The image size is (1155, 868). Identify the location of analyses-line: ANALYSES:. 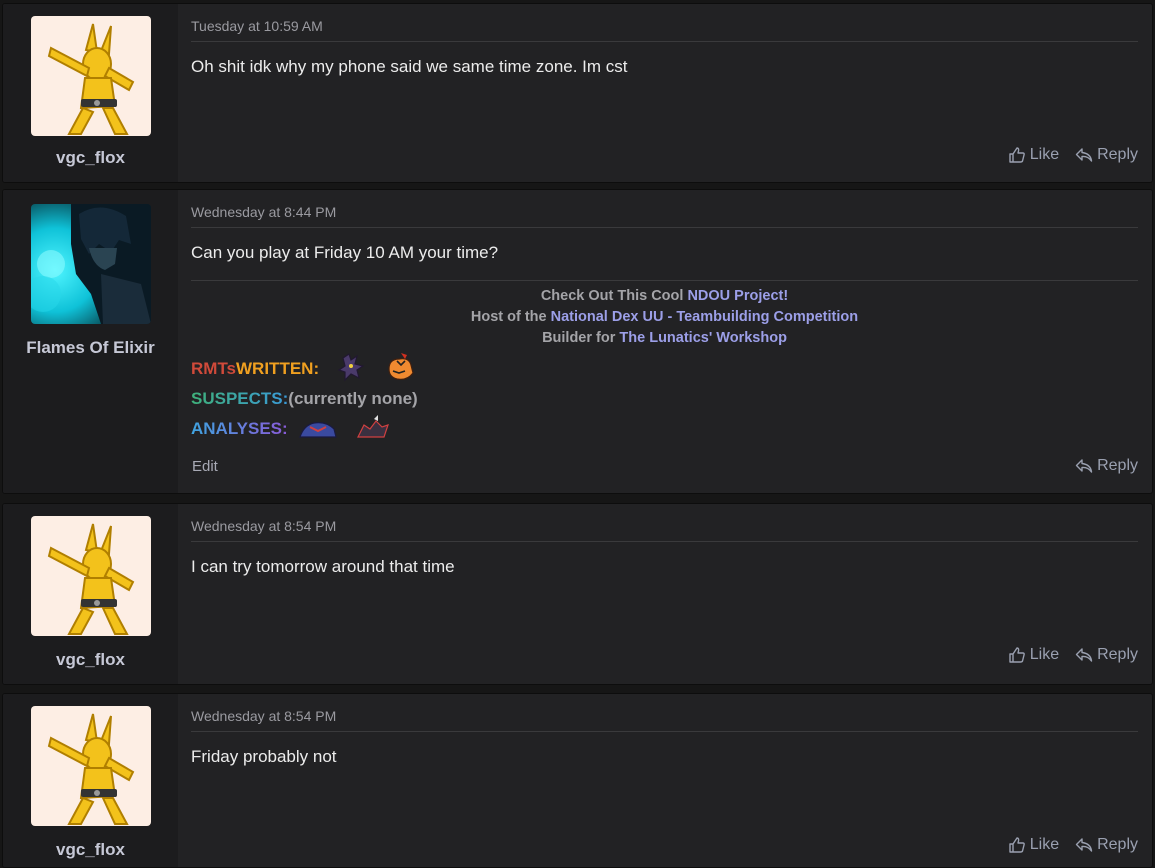
(664, 429).